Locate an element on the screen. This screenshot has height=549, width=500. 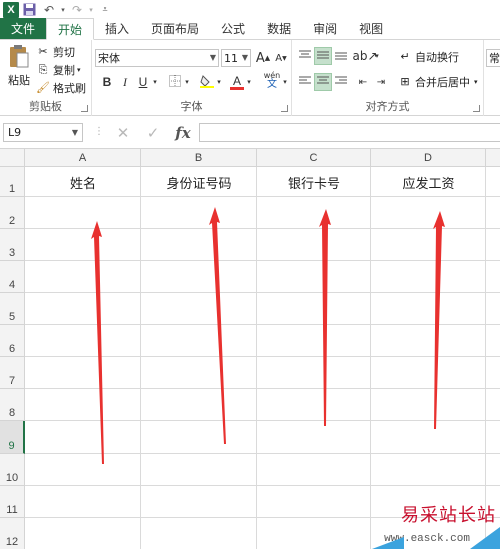
merge-center-button: ⊞ 合并后居中 ▾ is located at coordinates (438, 82).